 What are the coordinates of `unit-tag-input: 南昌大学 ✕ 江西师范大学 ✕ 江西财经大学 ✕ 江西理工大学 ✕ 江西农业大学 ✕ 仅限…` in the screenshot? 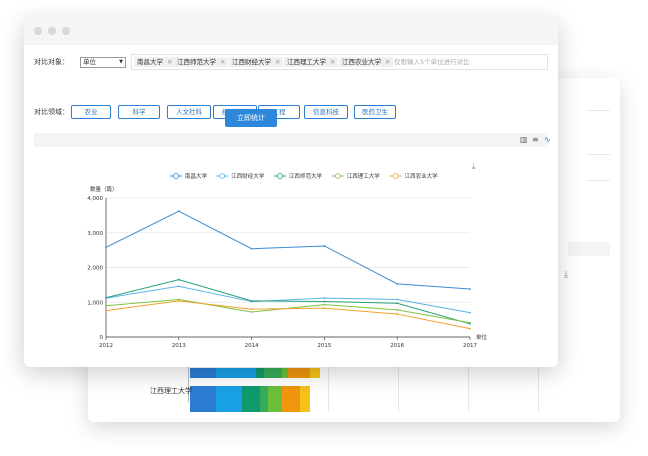 It's located at (339, 62).